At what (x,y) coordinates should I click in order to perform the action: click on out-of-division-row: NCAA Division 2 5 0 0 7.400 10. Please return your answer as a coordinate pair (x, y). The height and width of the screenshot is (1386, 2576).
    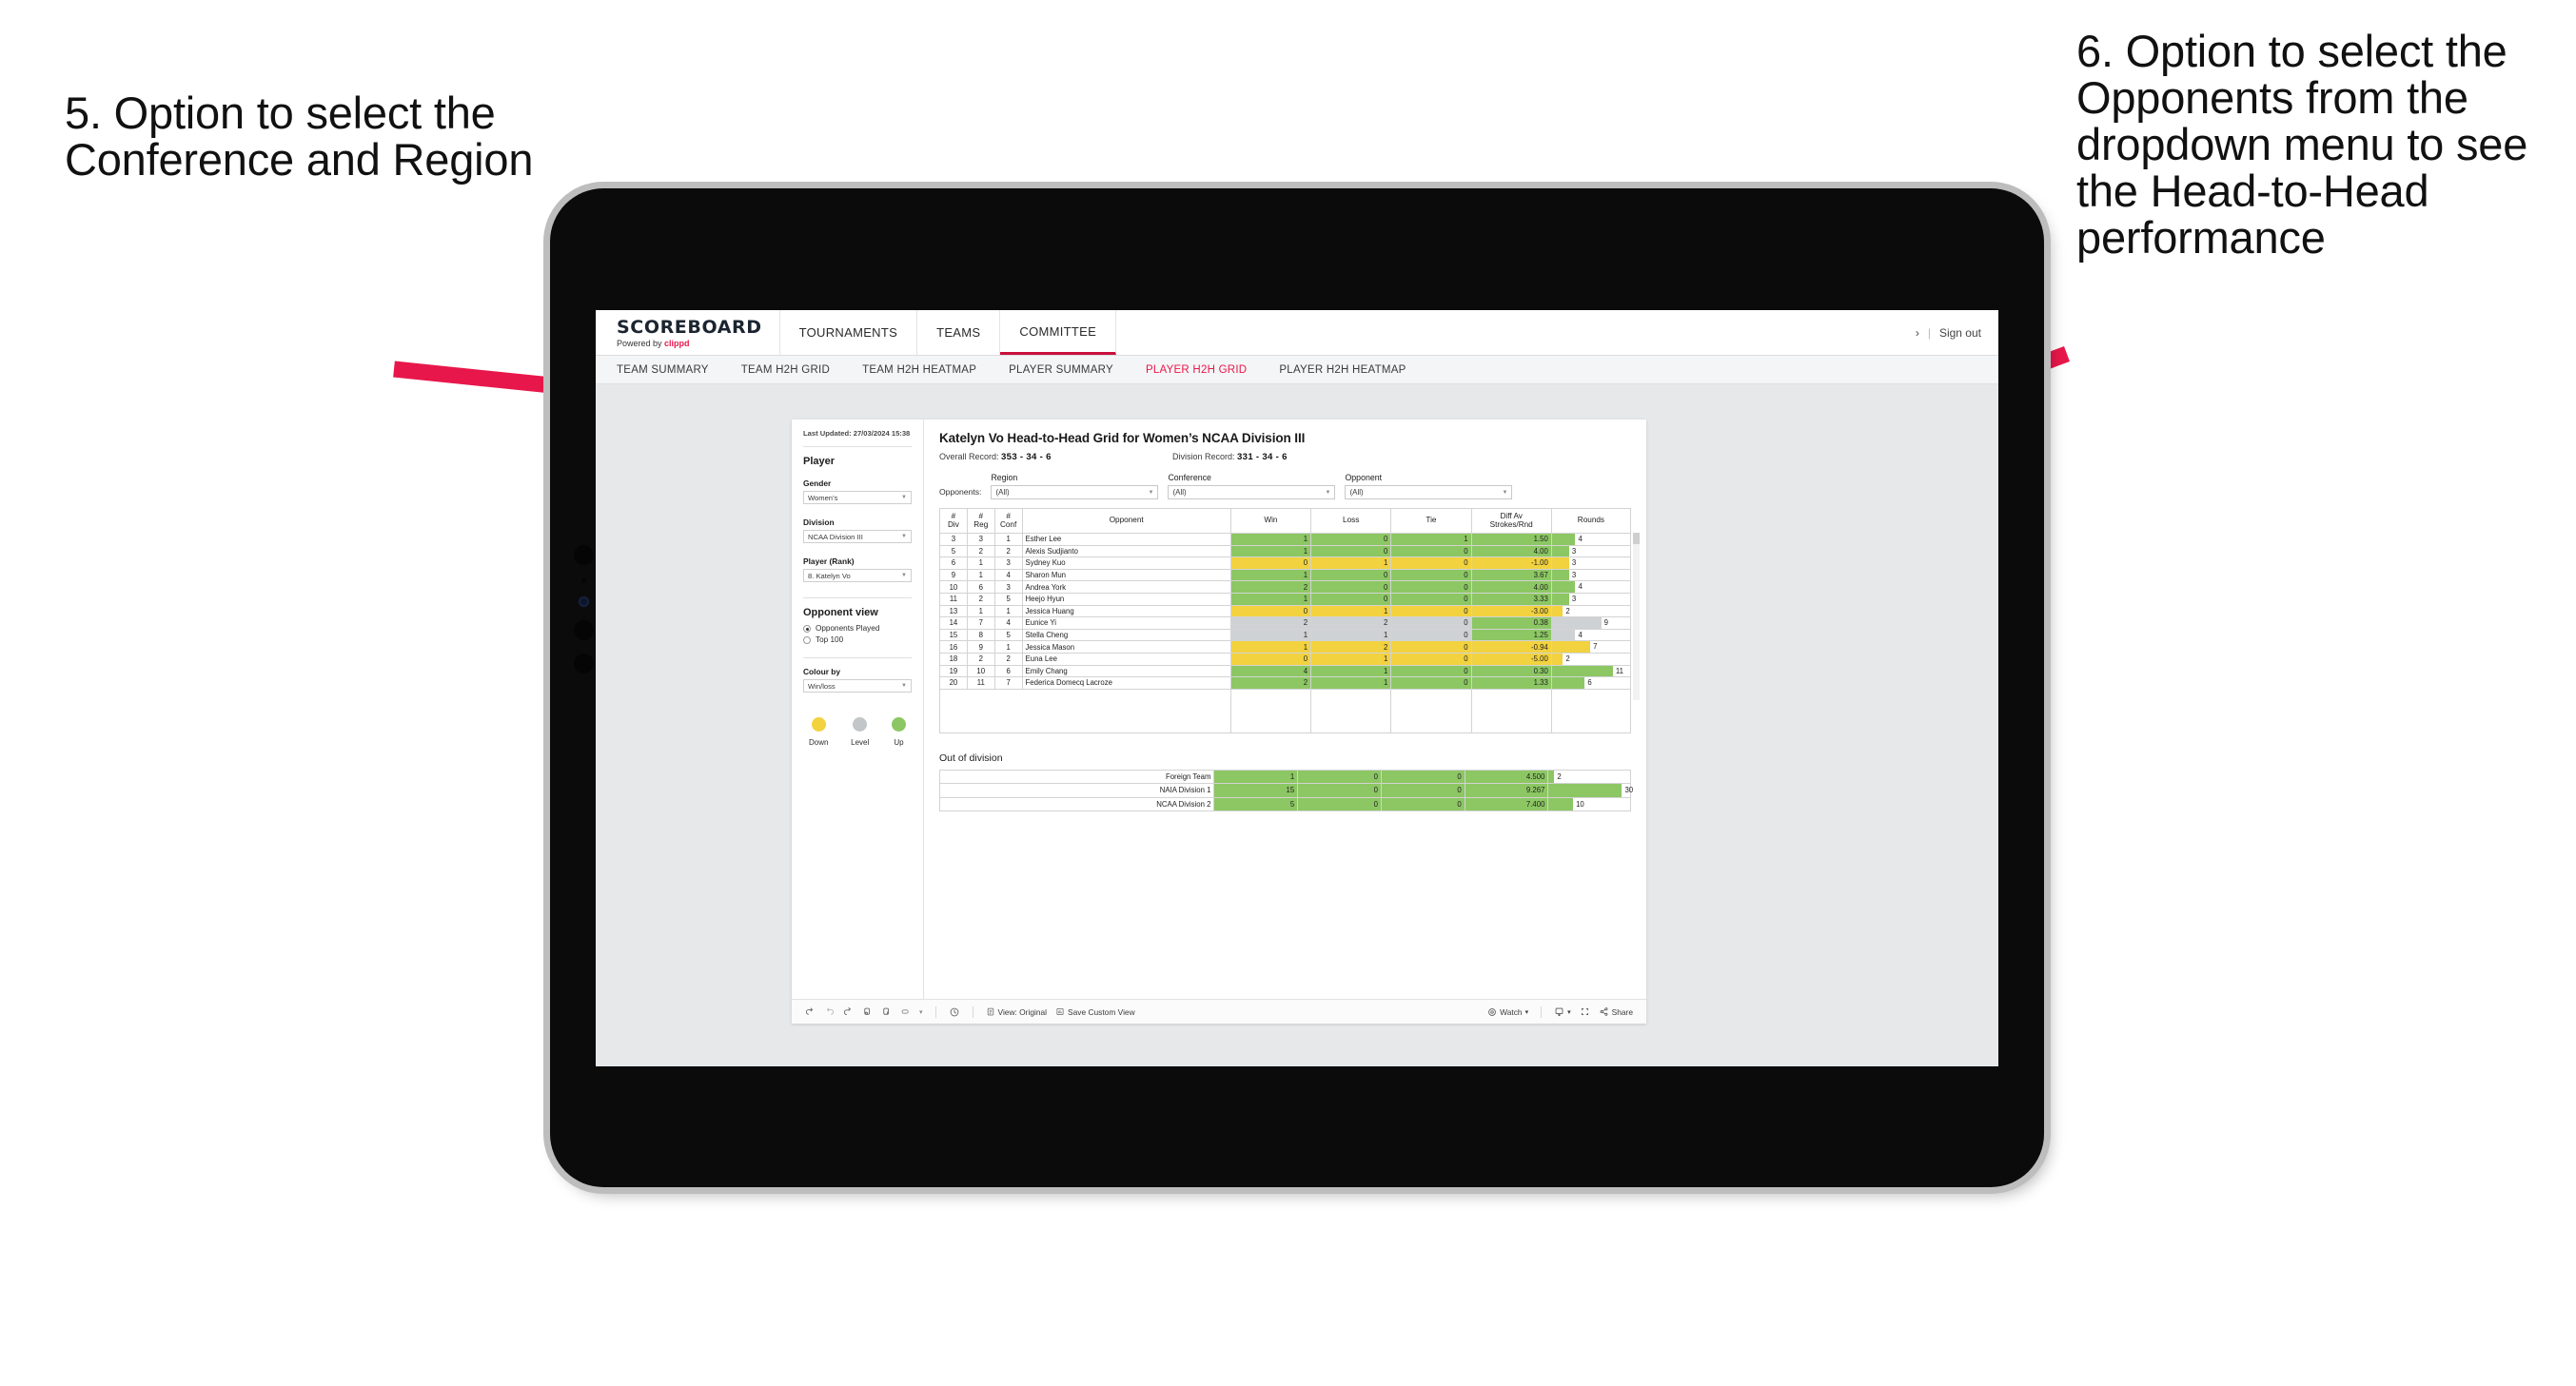
    Looking at the image, I should click on (1284, 804).